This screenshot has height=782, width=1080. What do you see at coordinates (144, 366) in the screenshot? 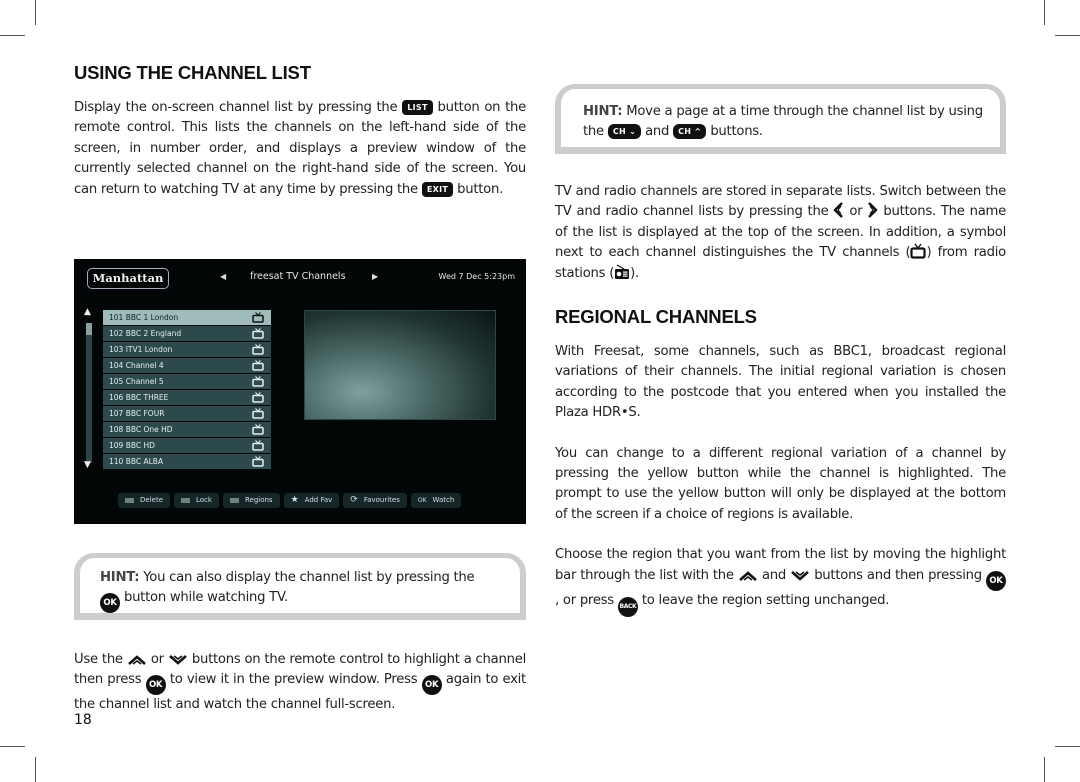
I see `channel-name: Channel 4` at bounding box center [144, 366].